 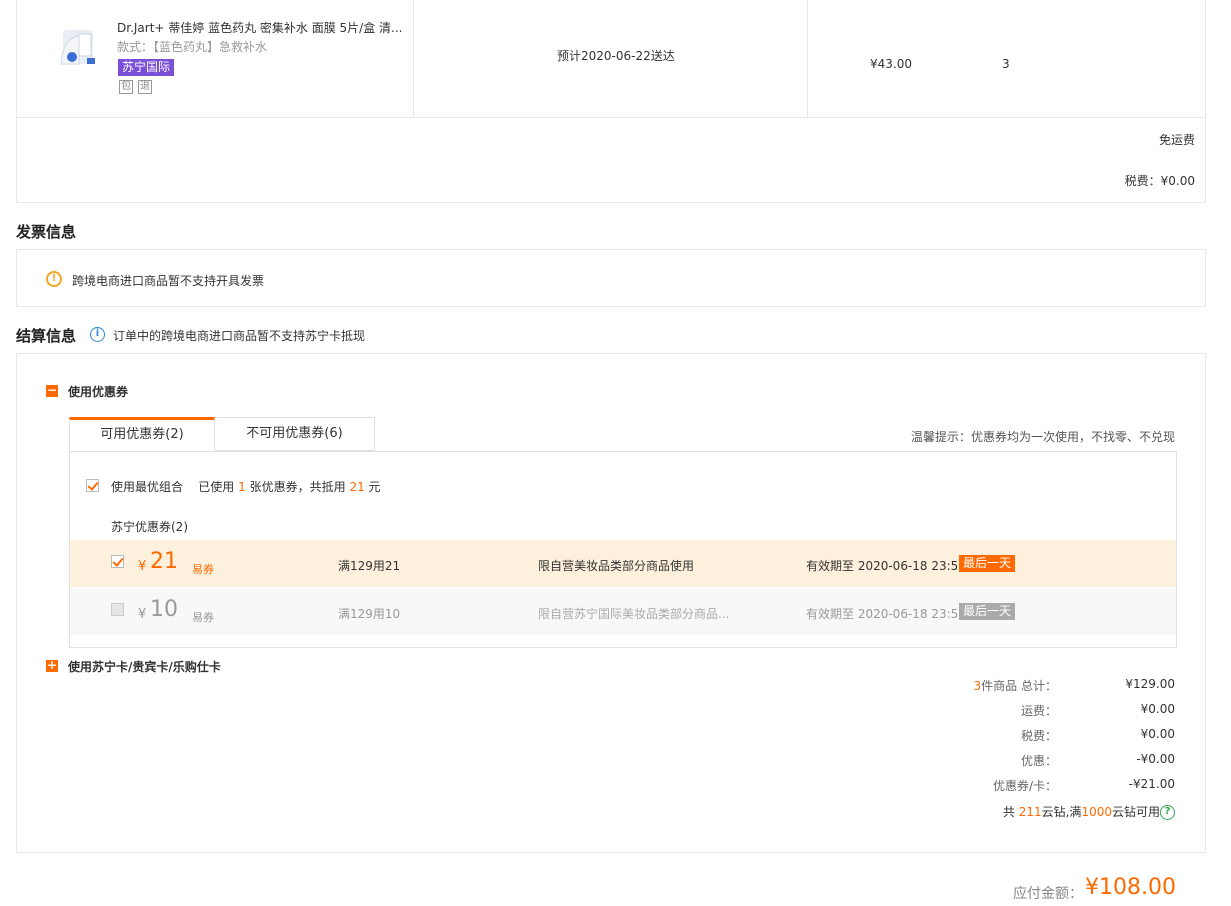 I want to click on product-thumbnail, so click(x=77, y=48).